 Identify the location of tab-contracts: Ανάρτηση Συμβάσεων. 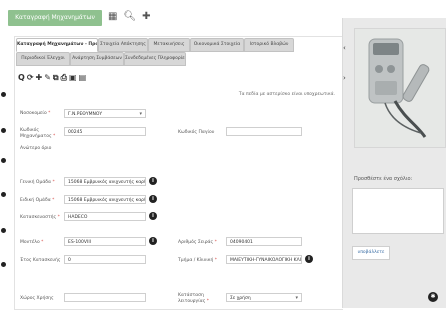
(97, 59).